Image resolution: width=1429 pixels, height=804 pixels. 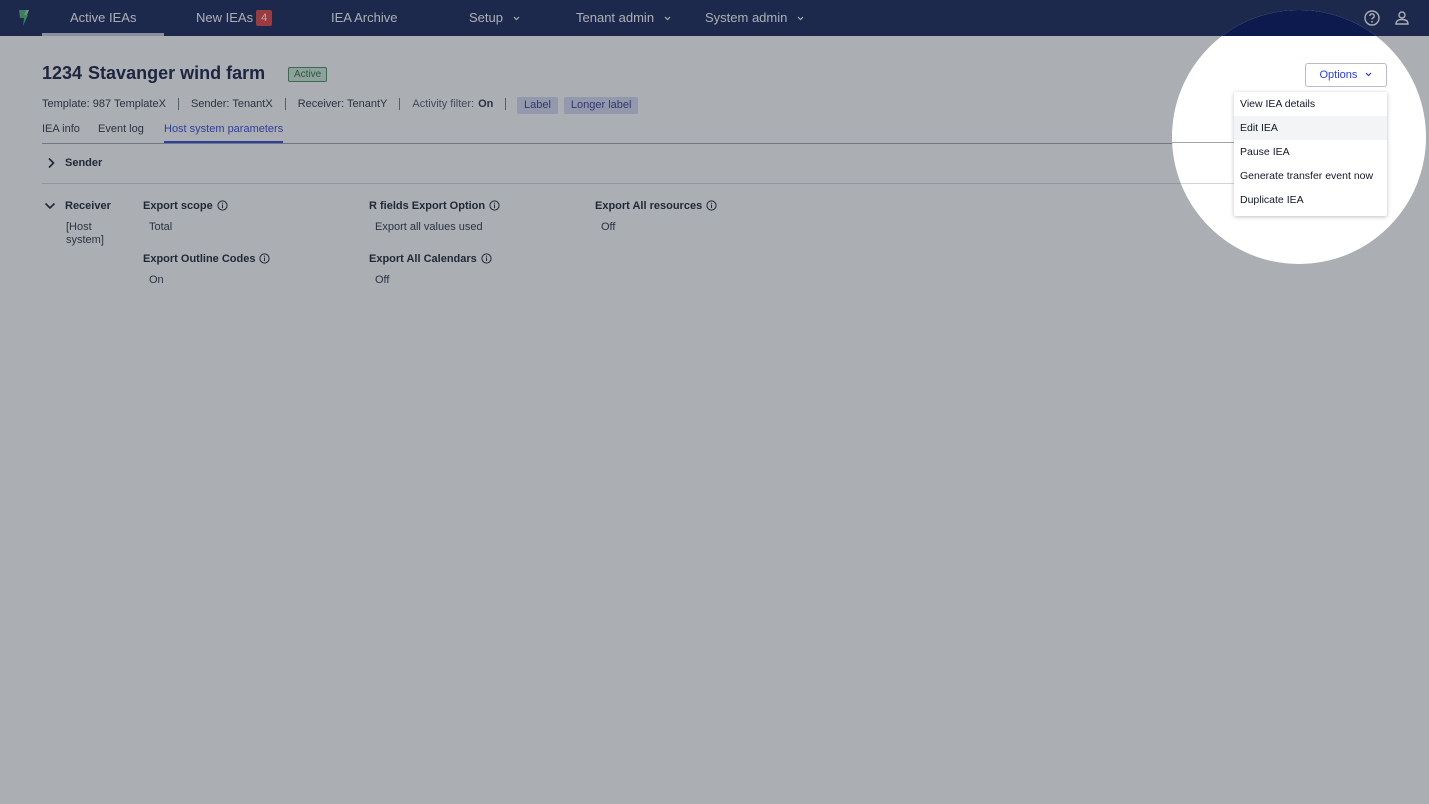 What do you see at coordinates (1369, 74) in the screenshot?
I see `chevron-down-icon` at bounding box center [1369, 74].